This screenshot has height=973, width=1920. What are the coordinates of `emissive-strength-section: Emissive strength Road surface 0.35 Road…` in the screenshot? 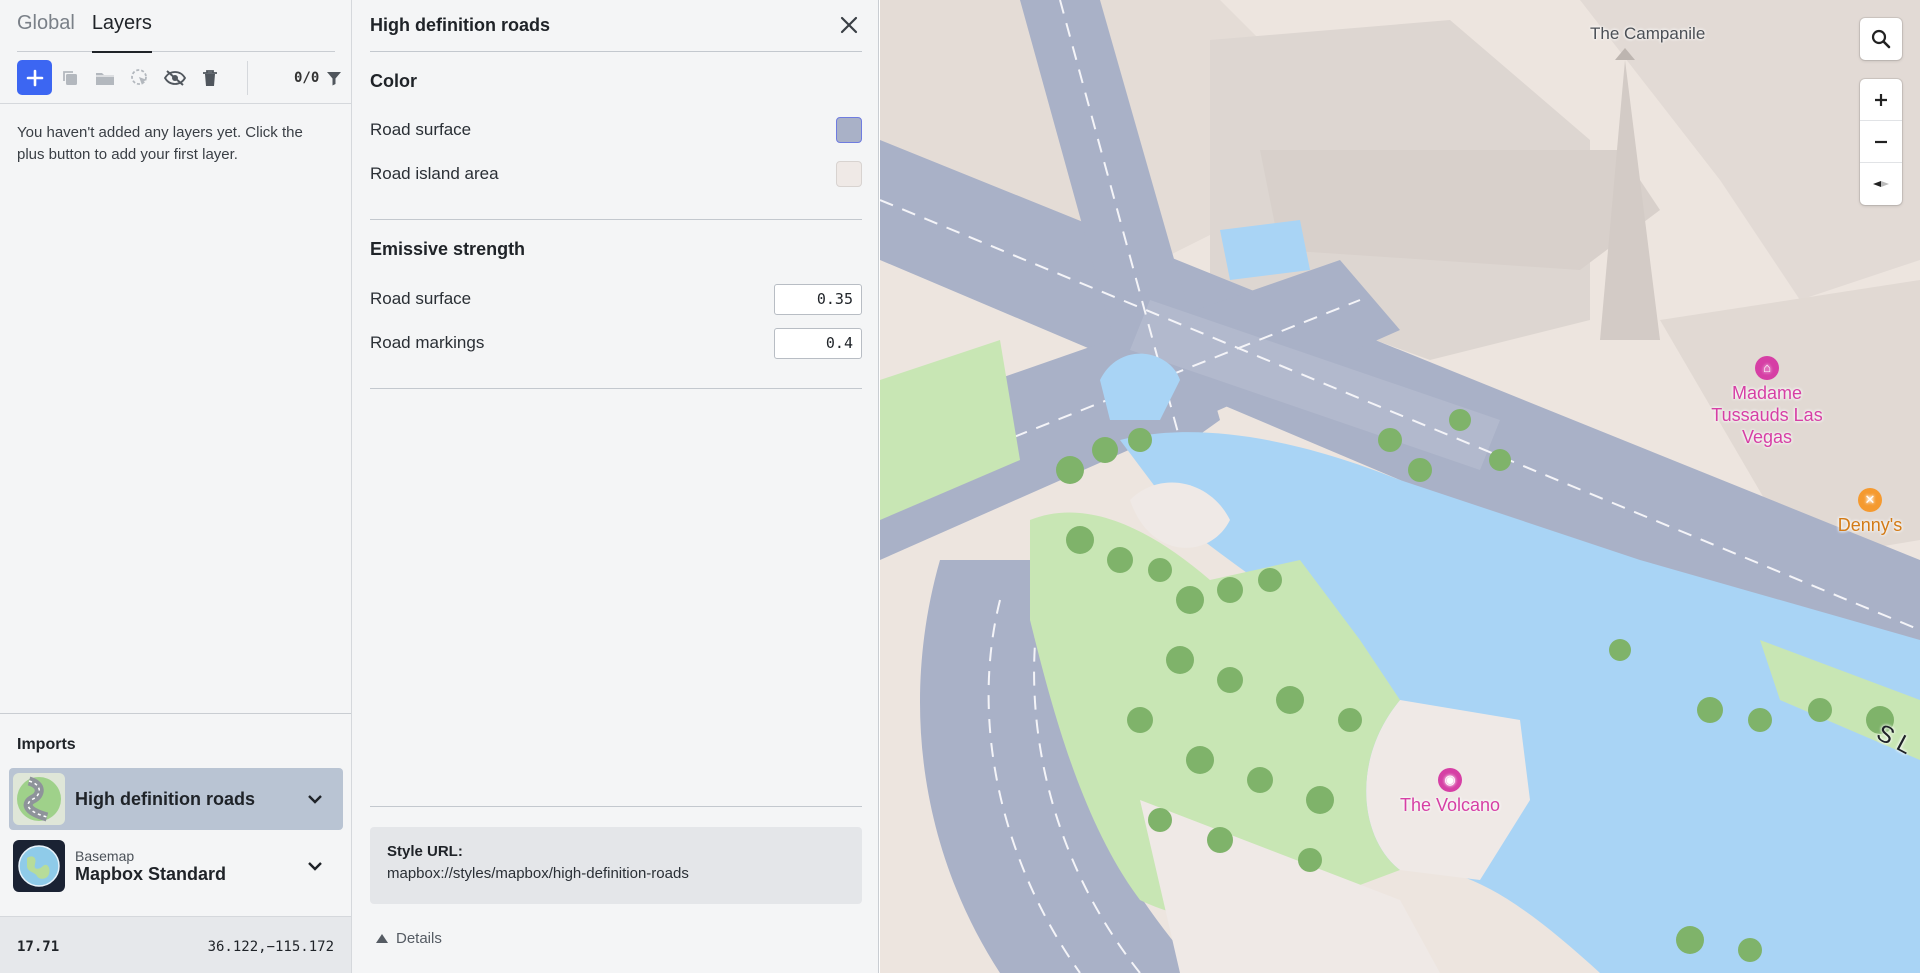 It's located at (616, 304).